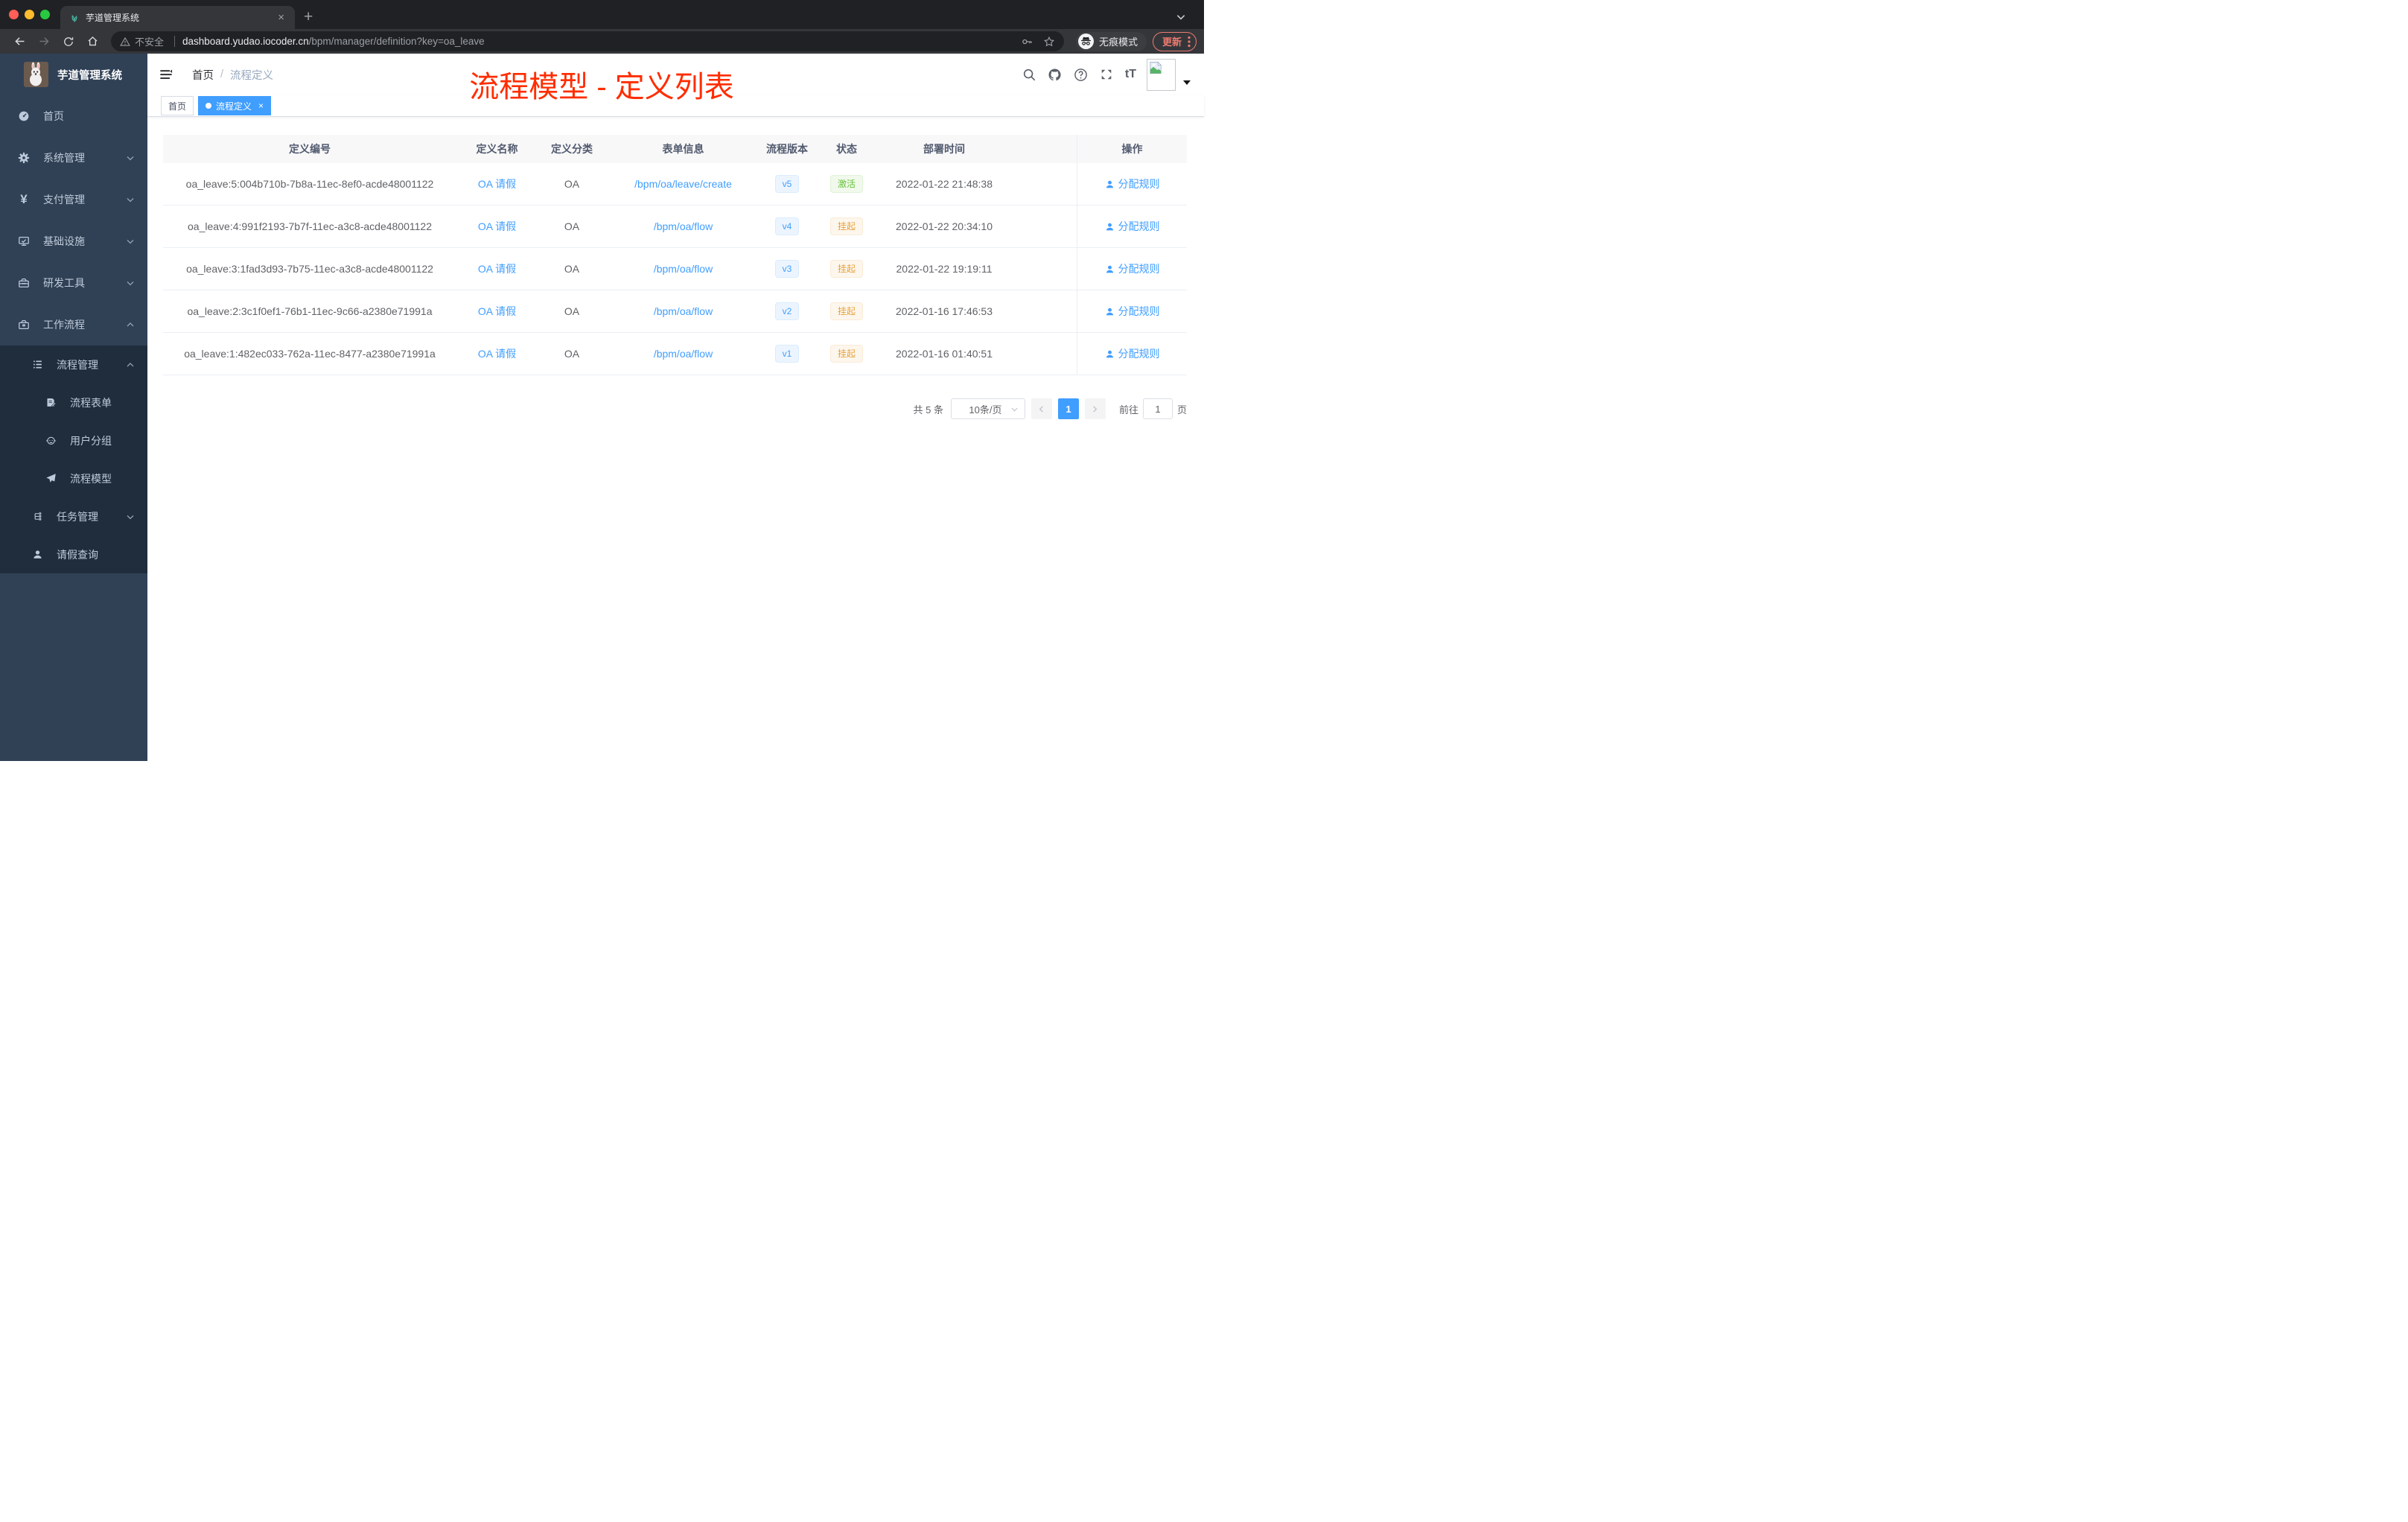 The image size is (2408, 1522). I want to click on browser-tab: 芋道管理系统 ×, so click(177, 17).